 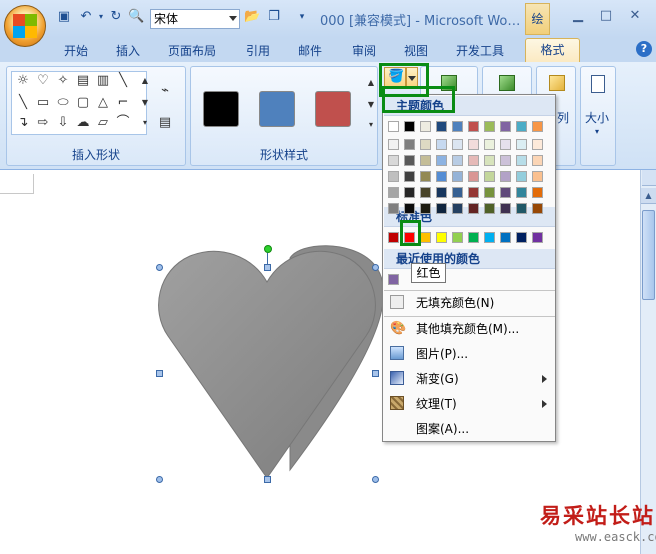 What do you see at coordinates (268, 249) in the screenshot?
I see `rotate-handle` at bounding box center [268, 249].